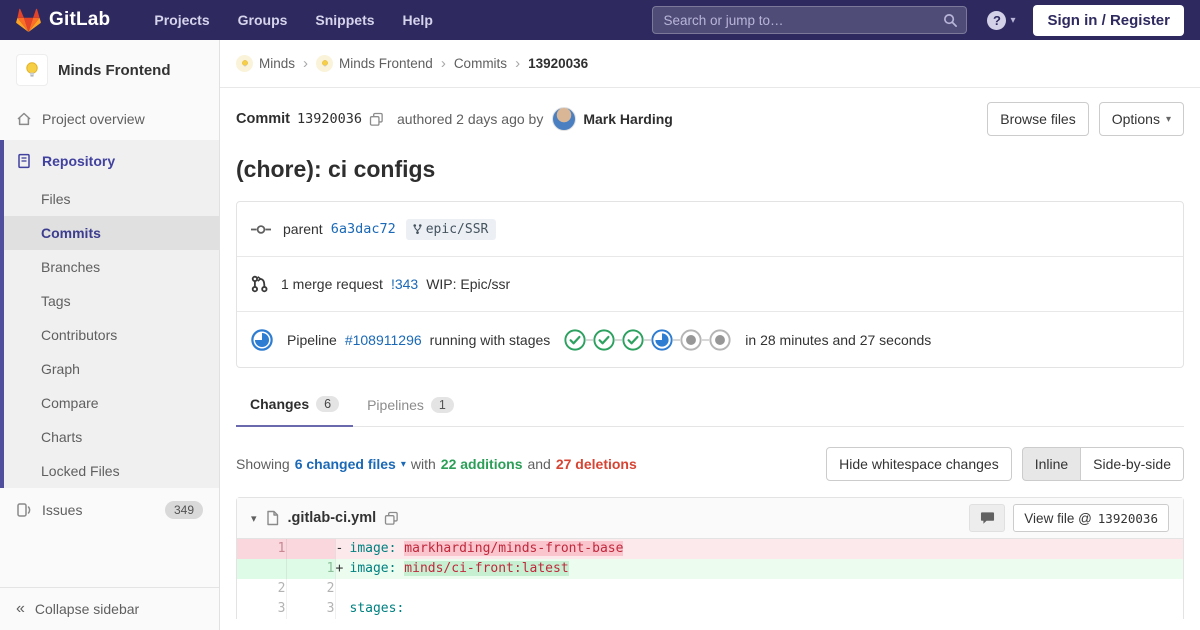  I want to click on changes-count-badge: 6, so click(328, 404).